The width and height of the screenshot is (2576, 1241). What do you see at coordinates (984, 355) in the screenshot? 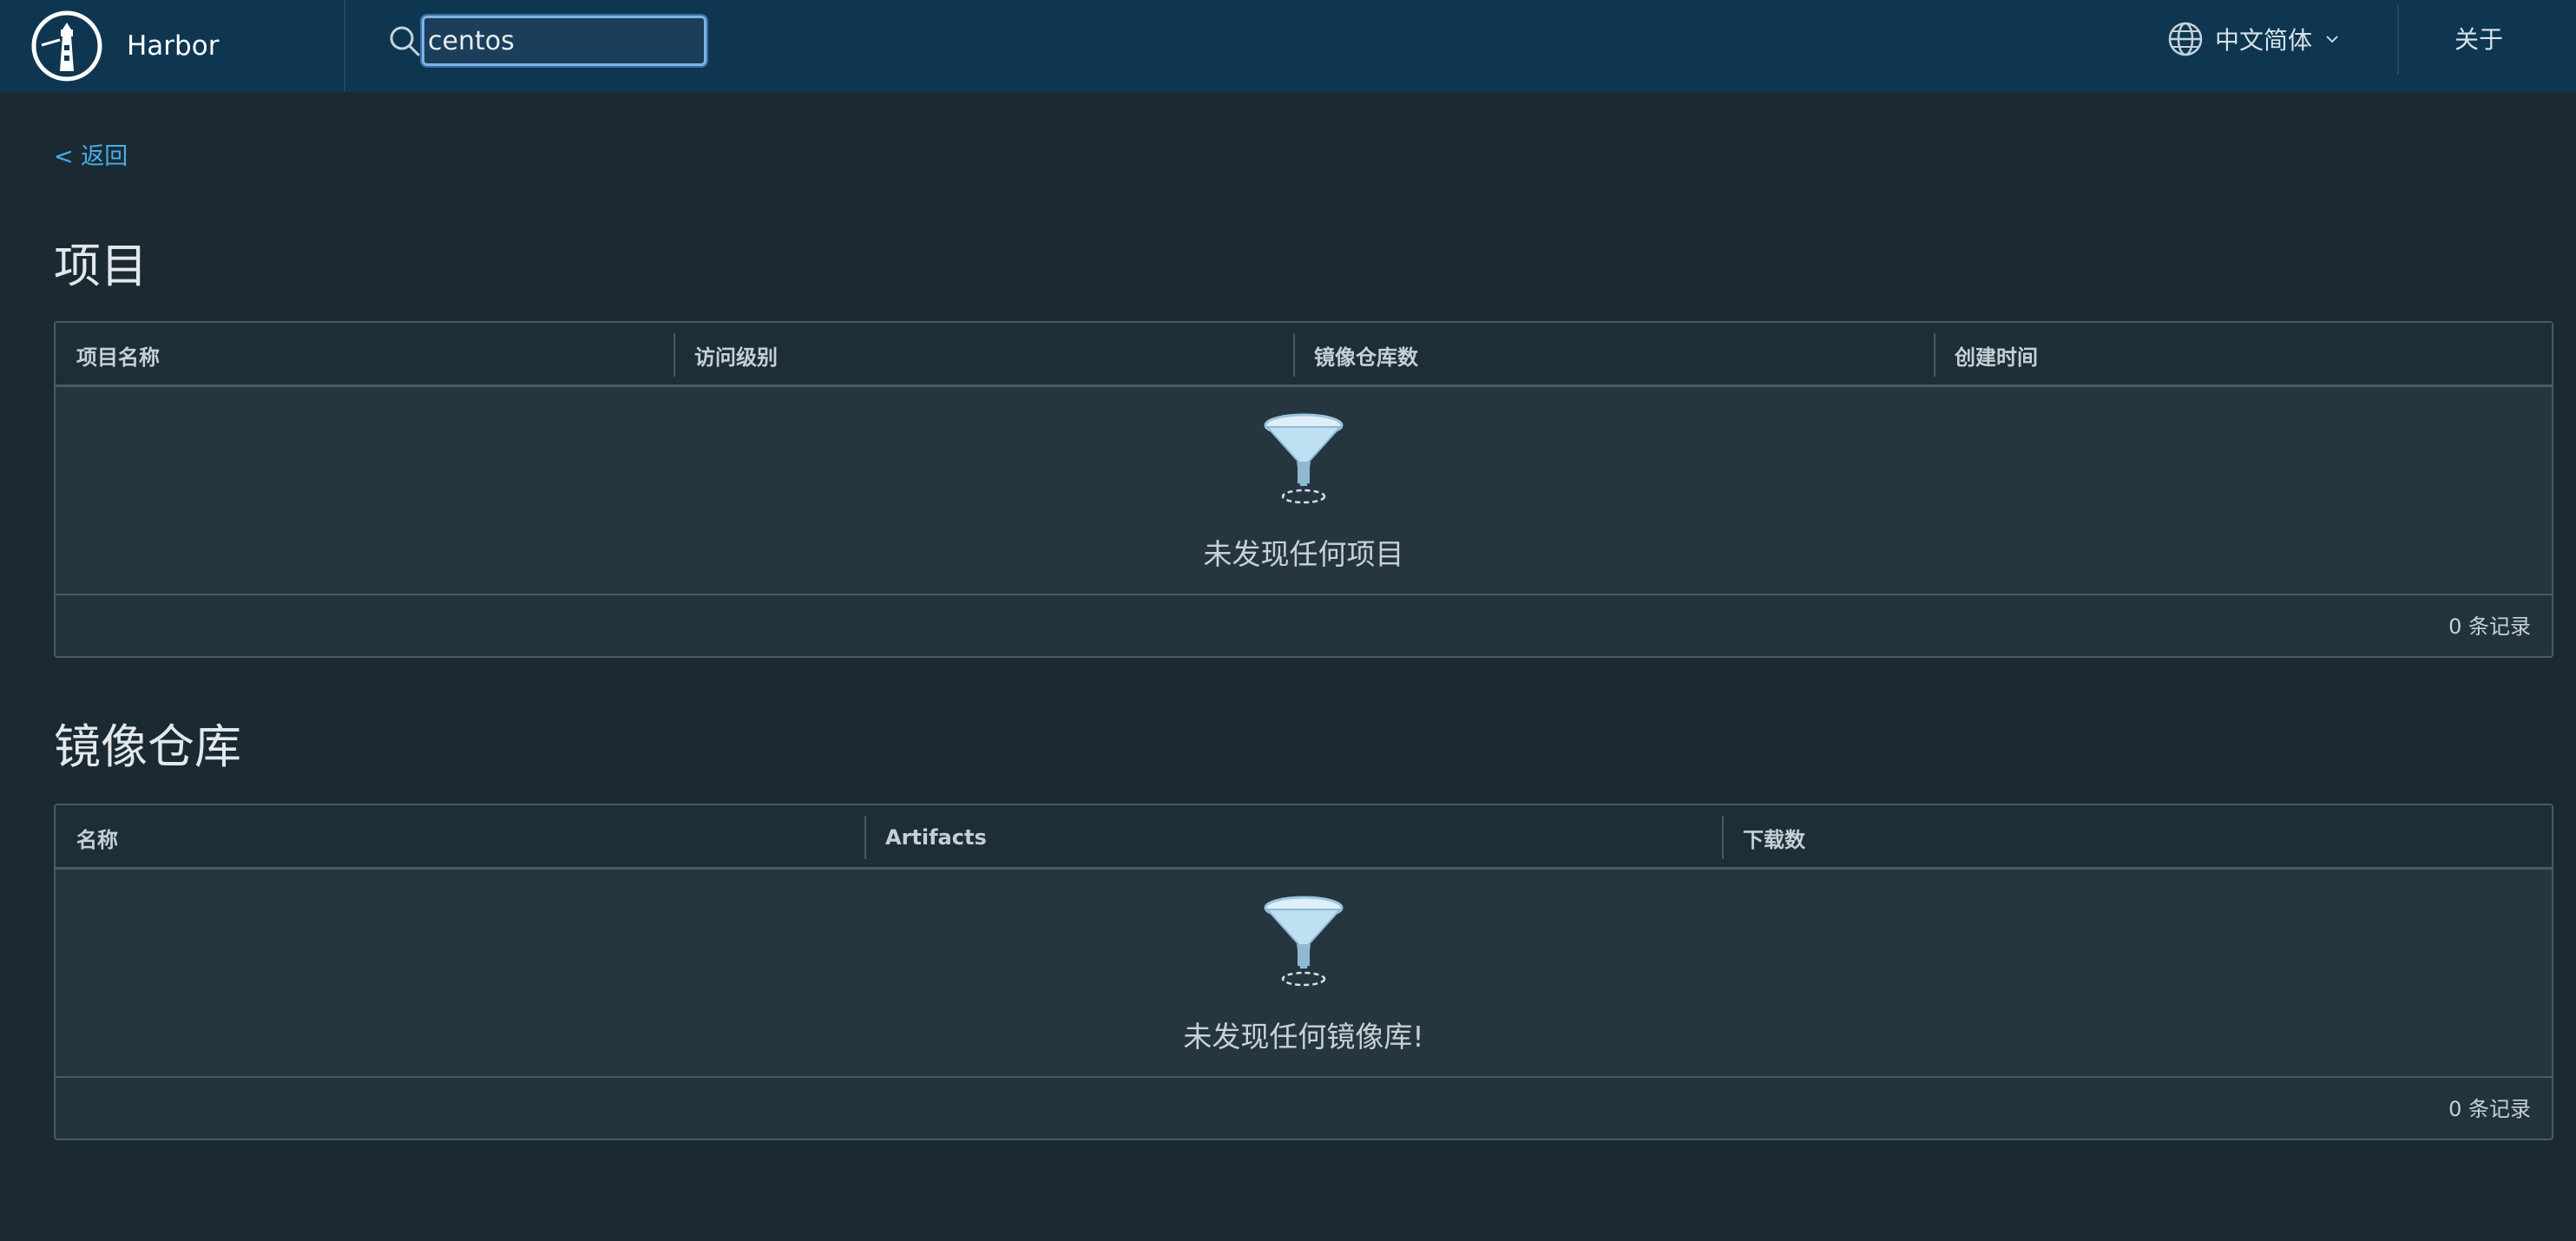
I see `column-header-access-level: 访问级别` at bounding box center [984, 355].